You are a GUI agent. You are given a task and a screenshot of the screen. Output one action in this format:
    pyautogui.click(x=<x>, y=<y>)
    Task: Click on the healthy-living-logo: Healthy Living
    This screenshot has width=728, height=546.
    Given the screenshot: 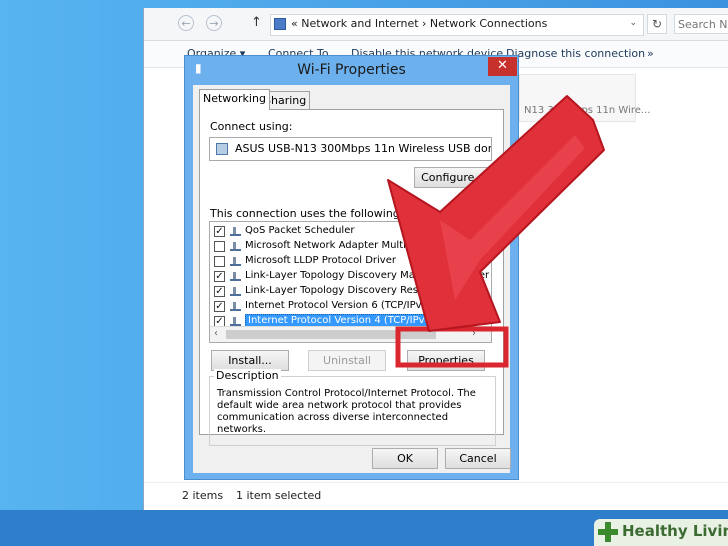 What is the action you would take?
    pyautogui.click(x=661, y=532)
    